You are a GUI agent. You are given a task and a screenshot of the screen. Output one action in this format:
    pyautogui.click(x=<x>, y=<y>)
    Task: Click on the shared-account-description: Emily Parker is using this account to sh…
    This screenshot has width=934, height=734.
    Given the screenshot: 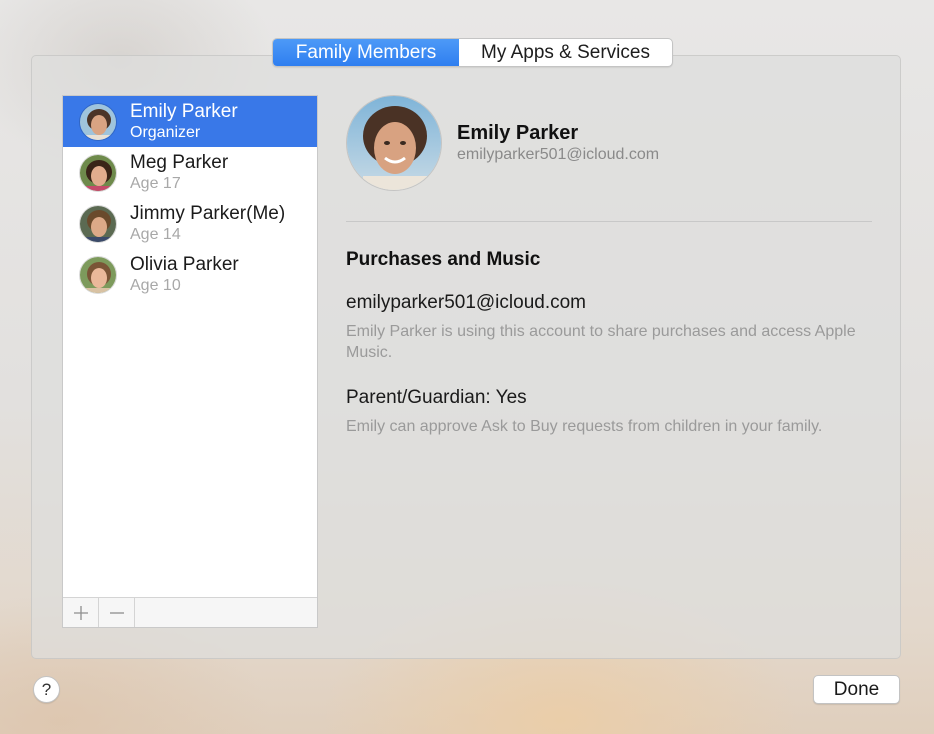 What is the action you would take?
    pyautogui.click(x=601, y=342)
    